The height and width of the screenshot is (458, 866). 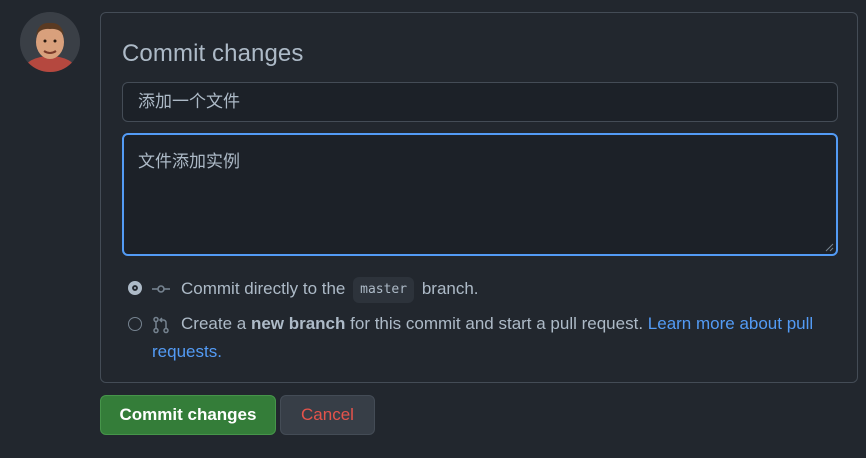 I want to click on user-avatar, so click(x=50, y=42).